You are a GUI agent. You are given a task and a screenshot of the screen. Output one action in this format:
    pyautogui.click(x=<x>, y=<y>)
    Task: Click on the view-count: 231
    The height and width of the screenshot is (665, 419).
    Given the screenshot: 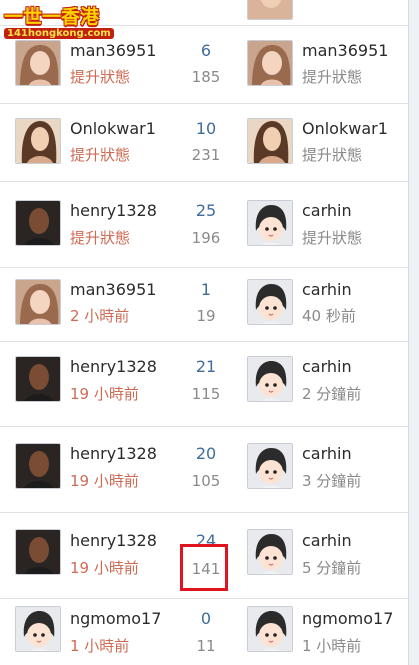 What is the action you would take?
    pyautogui.click(x=206, y=155)
    